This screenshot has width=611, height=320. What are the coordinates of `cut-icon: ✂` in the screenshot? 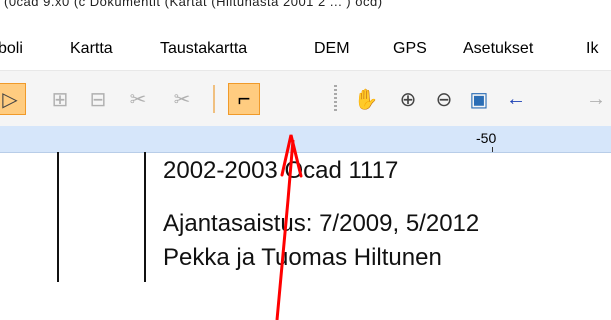 It's located at (138, 99).